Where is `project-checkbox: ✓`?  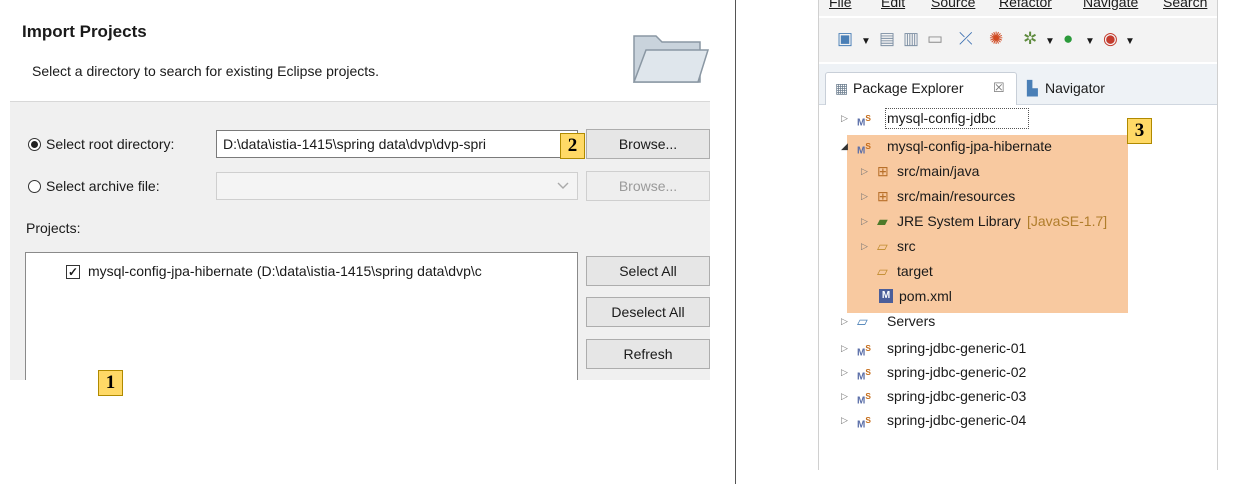 project-checkbox: ✓ is located at coordinates (73, 272).